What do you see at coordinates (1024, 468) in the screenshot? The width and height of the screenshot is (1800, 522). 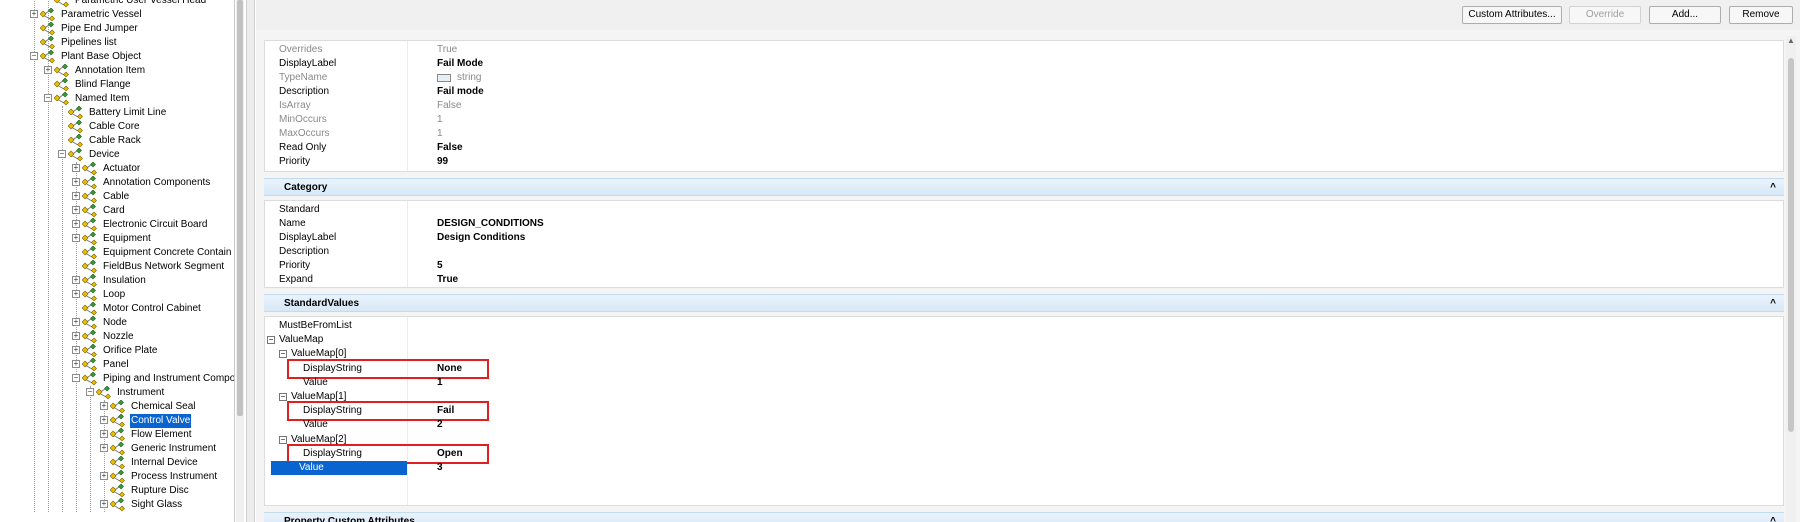 I see `property-row: Value 3` at bounding box center [1024, 468].